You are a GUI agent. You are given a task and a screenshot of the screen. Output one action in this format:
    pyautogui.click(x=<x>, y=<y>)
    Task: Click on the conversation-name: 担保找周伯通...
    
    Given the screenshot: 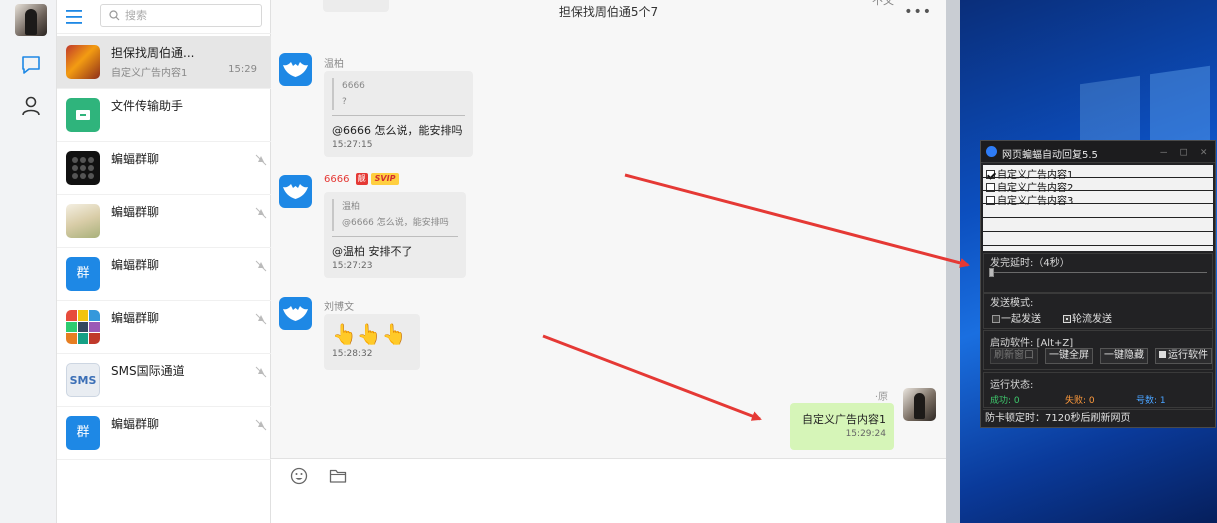 What is the action you would take?
    pyautogui.click(x=153, y=53)
    